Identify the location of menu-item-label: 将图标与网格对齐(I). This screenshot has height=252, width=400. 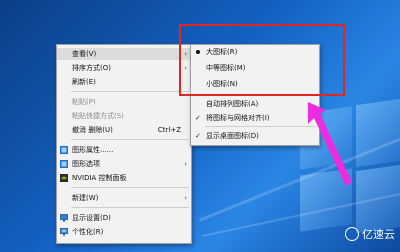
(238, 118).